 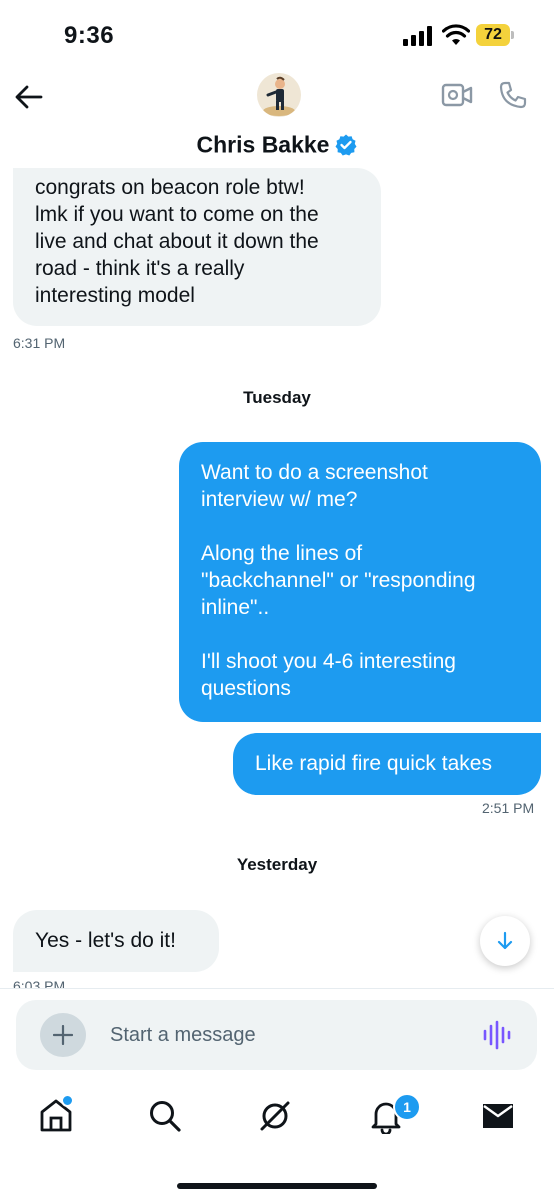 I want to click on message-timestamp: 2:51 PM, so click(x=508, y=808).